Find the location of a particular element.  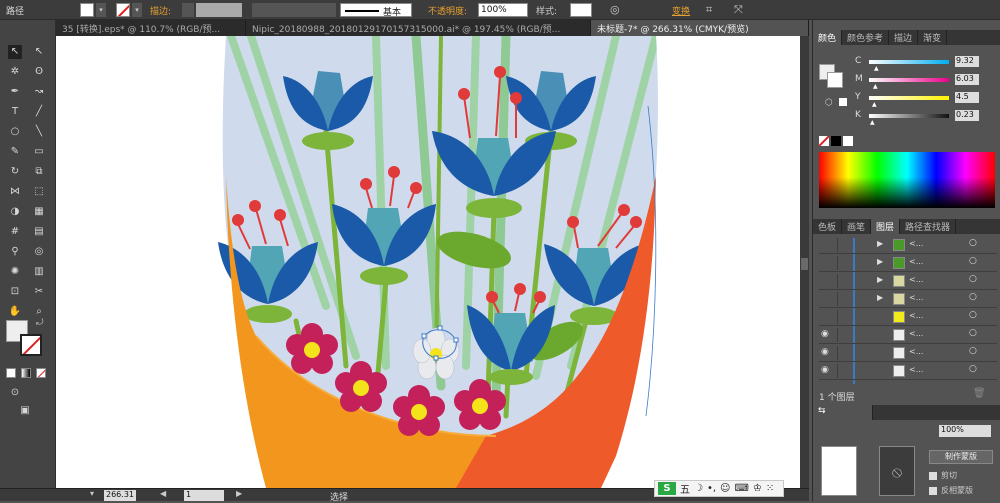

channel-m-thumb: ▲ is located at coordinates (875, 86).